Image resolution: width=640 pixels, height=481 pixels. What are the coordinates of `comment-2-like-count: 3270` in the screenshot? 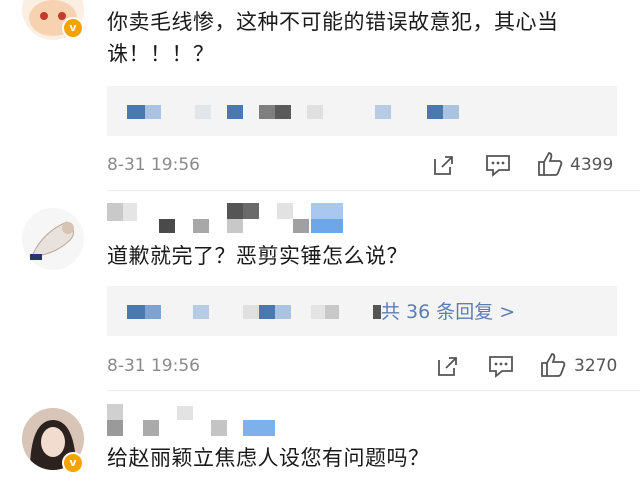 It's located at (596, 366).